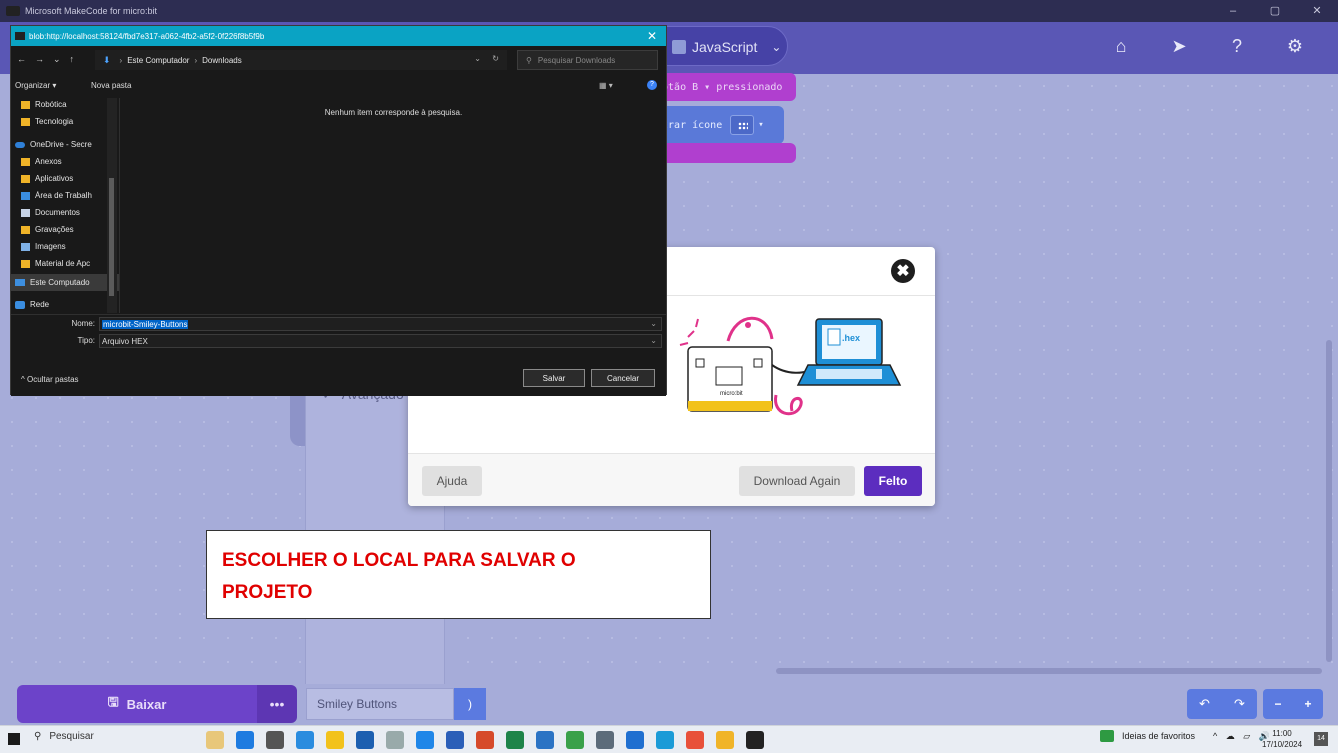 This screenshot has height=753, width=1338. What do you see at coordinates (495, 58) in the screenshot?
I see `refresh-icon: ↻` at bounding box center [495, 58].